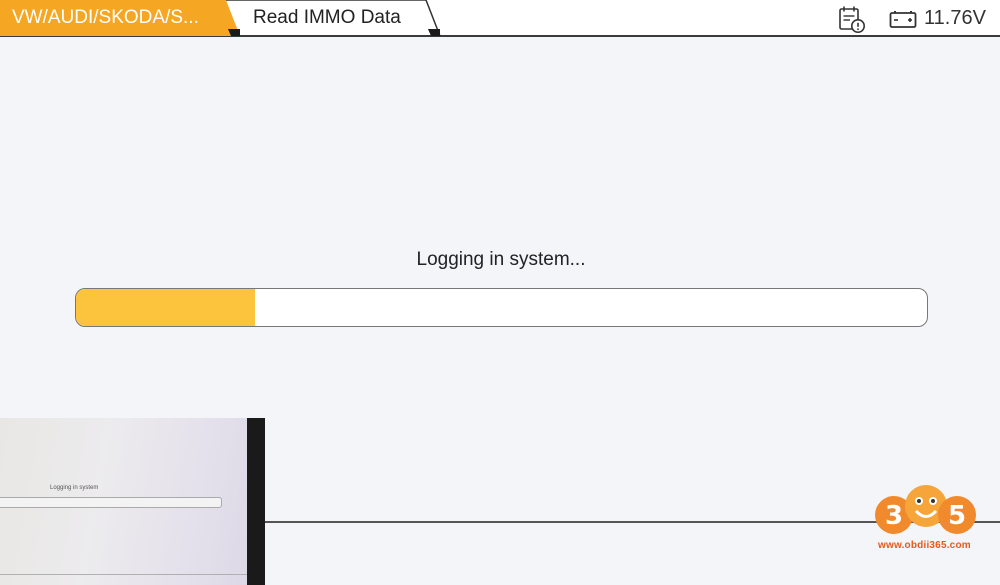  I want to click on pip-status-text: Logging in system, so click(74, 488).